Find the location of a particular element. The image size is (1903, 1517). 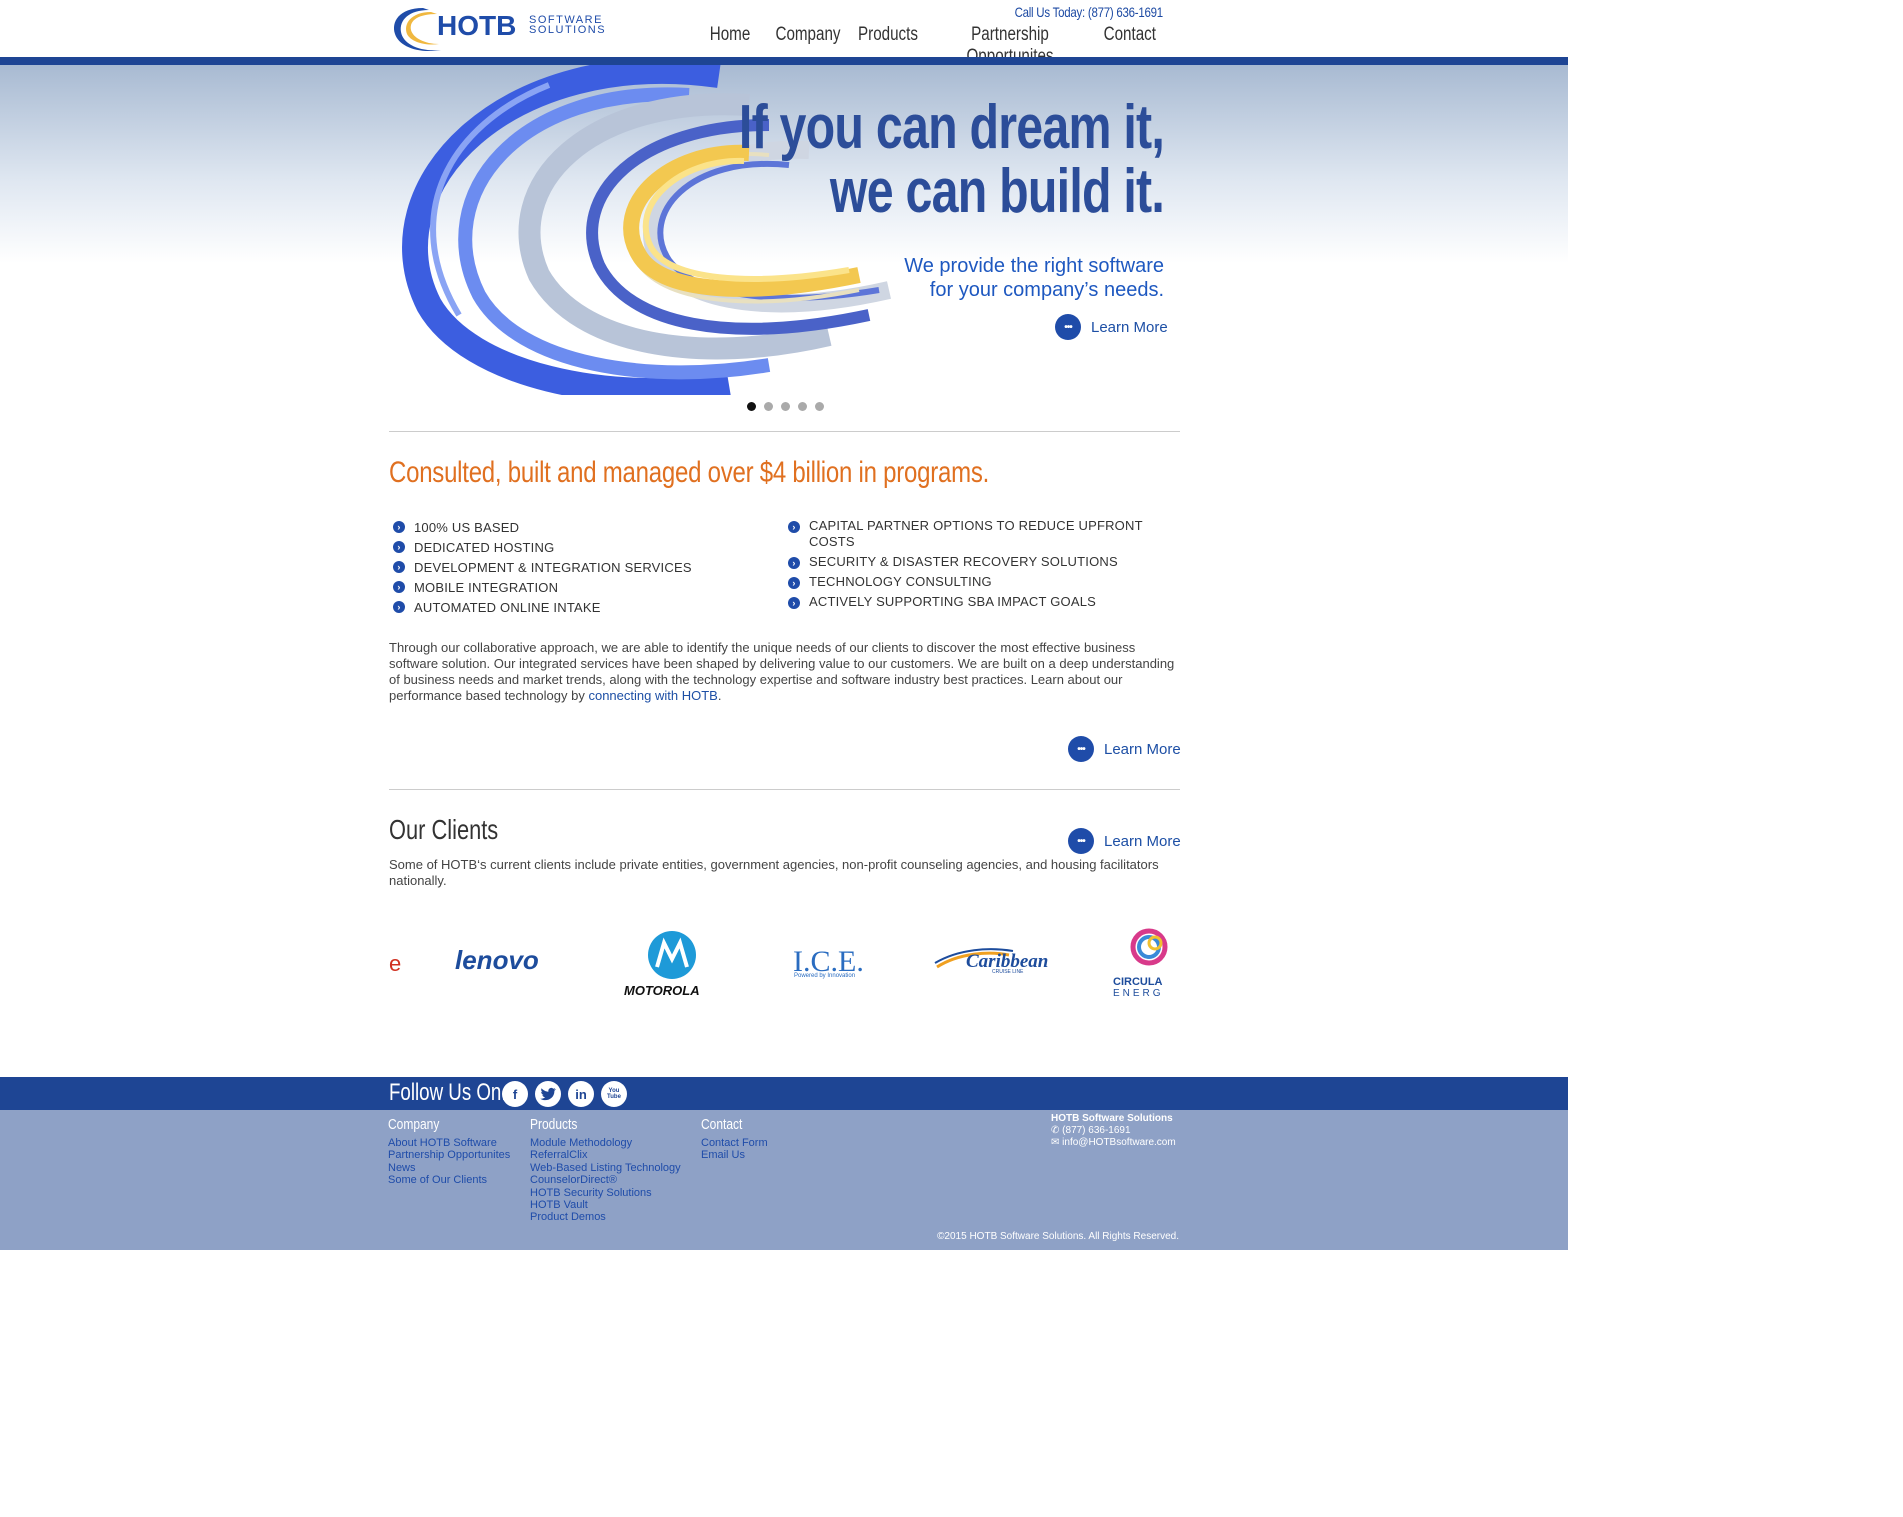

list-item: › 100% US BASED is located at coordinates (579, 528).